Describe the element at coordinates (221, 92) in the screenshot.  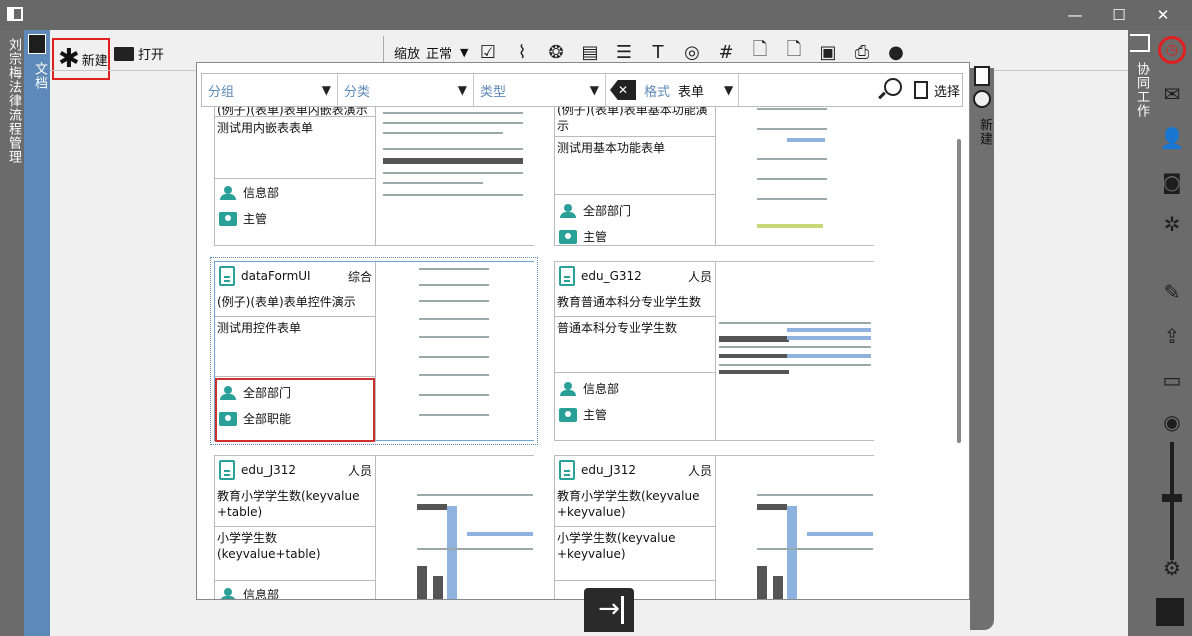
I see `group-filter-label: 分组` at that location.